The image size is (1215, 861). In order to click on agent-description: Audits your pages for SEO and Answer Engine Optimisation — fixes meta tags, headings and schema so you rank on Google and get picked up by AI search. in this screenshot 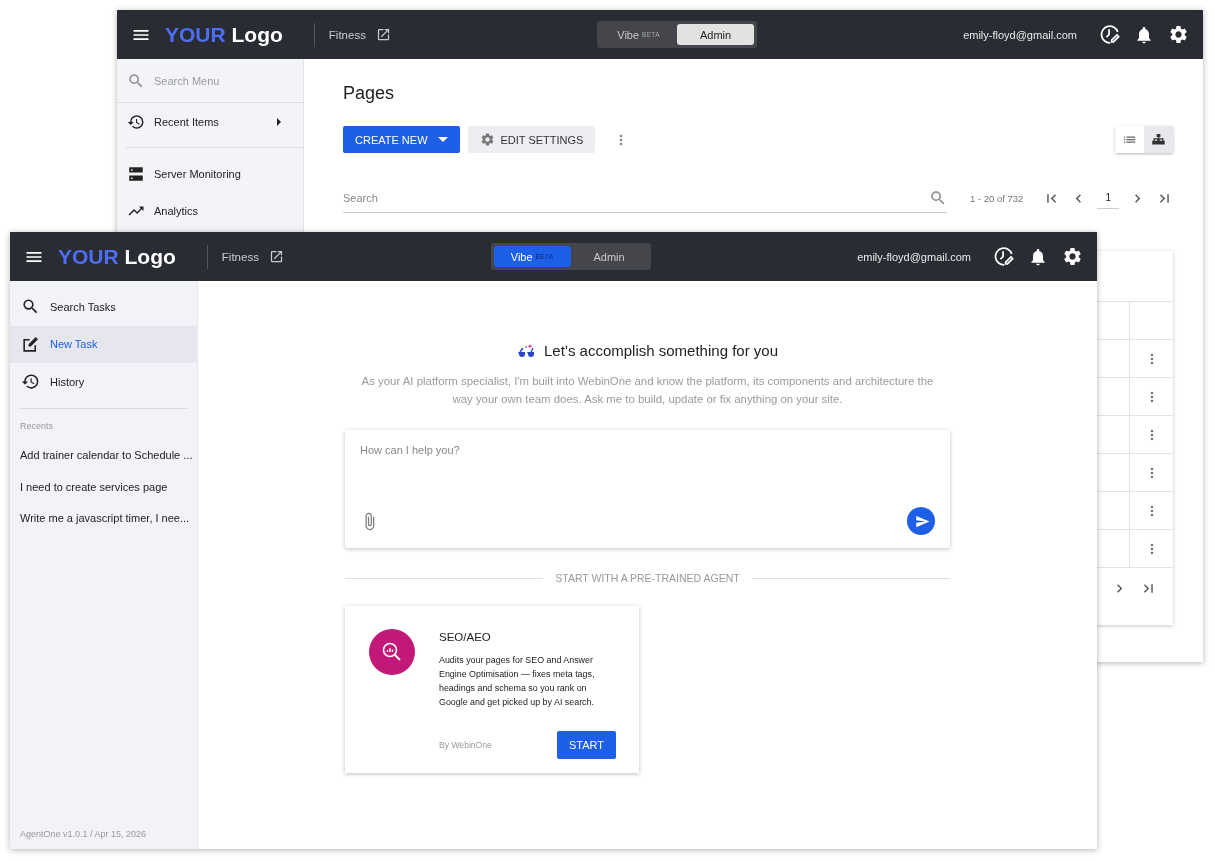, I will do `click(517, 681)`.